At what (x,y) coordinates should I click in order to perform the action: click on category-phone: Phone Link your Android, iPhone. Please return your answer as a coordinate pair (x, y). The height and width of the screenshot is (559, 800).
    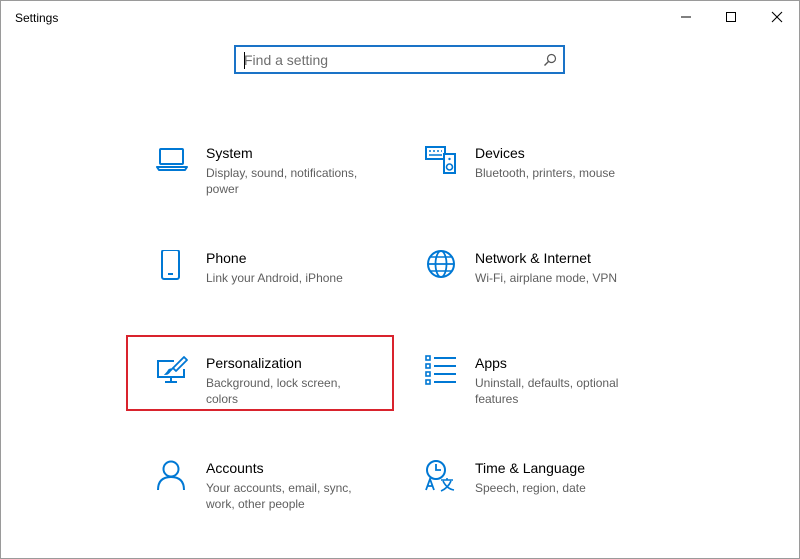
    Looking at the image, I should click on (281, 285).